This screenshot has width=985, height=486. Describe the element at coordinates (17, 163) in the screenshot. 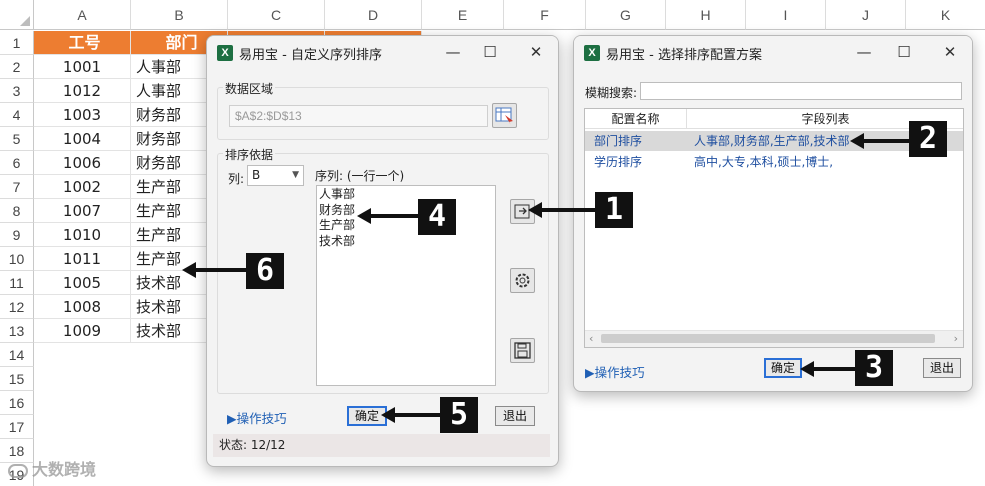

I see `row-header: 6` at that location.